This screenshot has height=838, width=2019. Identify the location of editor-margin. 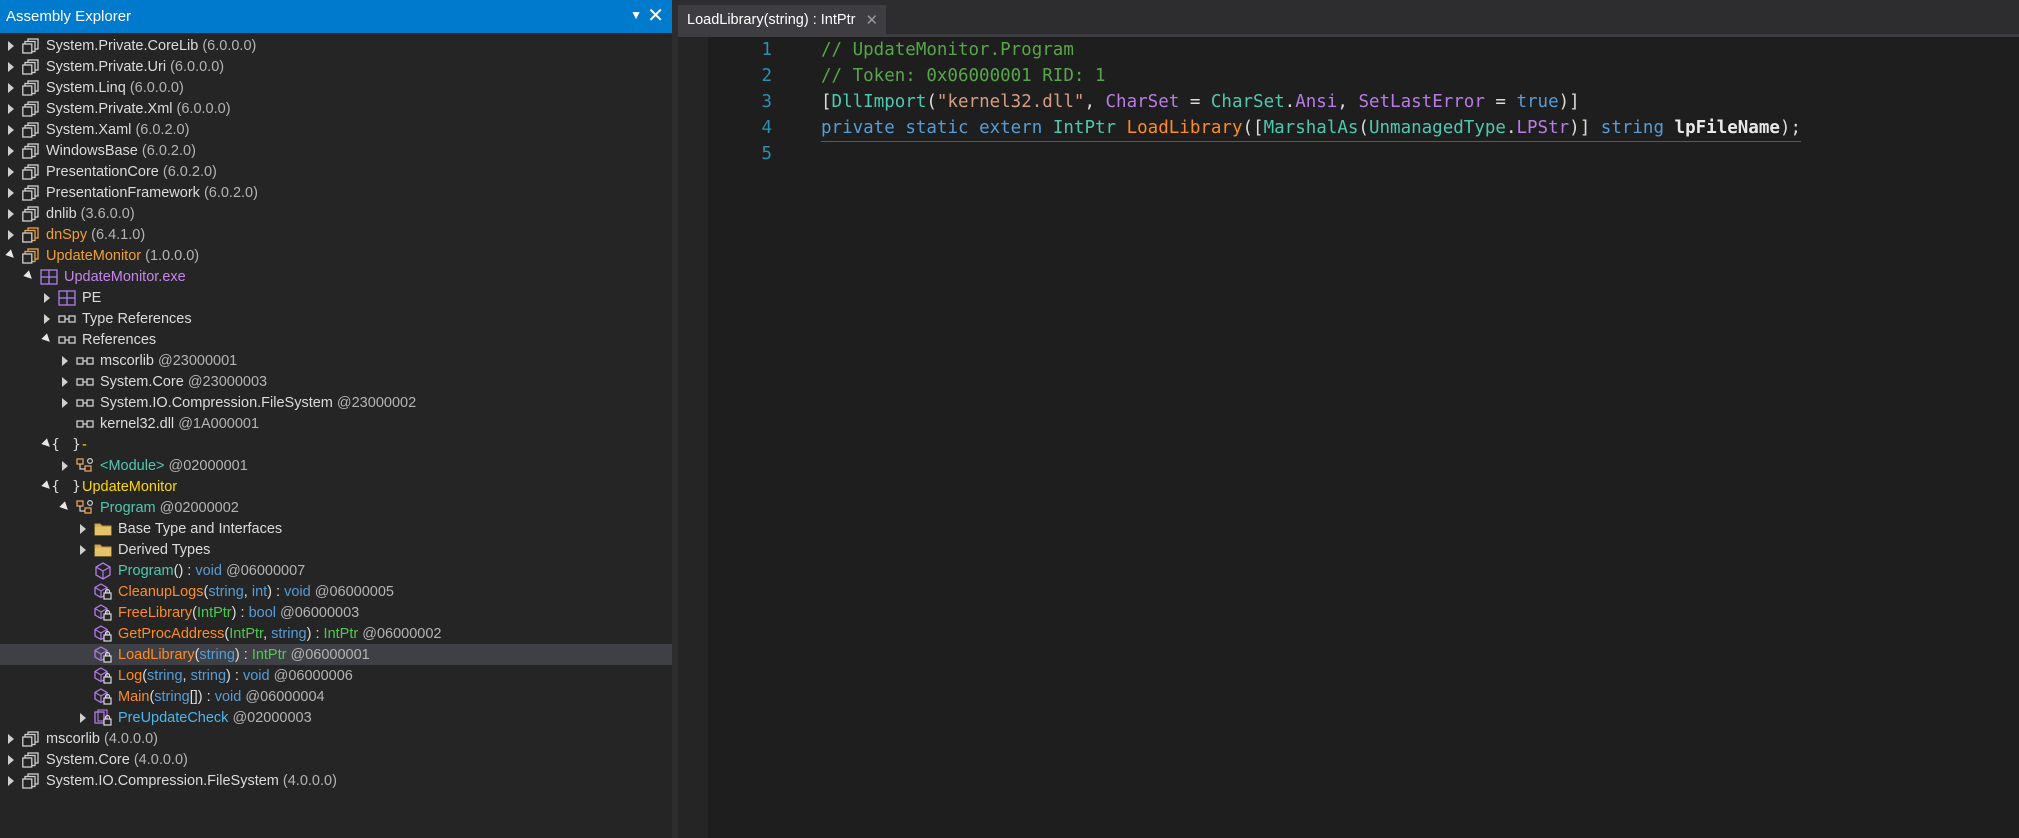
(693, 437).